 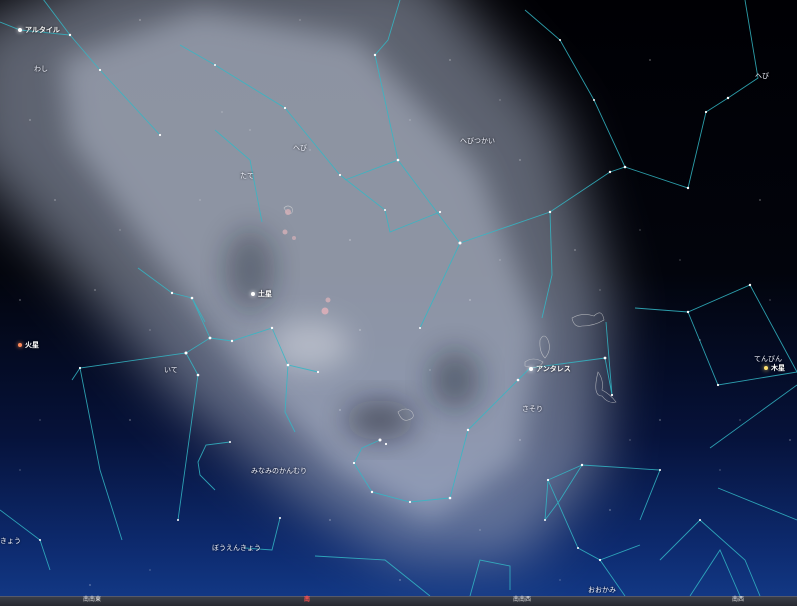 I want to click on constellation-label-tate: たて, so click(x=247, y=176).